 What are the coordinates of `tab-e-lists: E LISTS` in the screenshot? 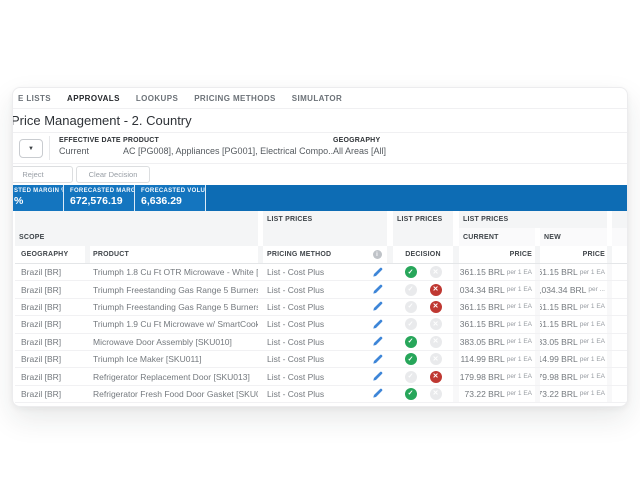 It's located at (34, 98).